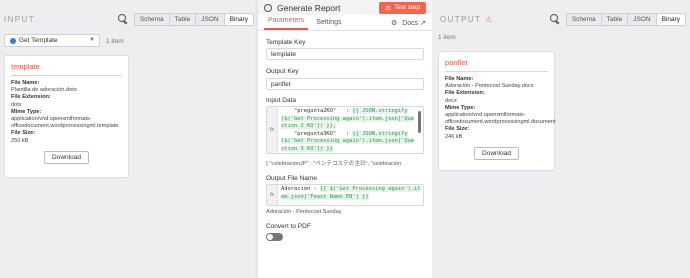 Image resolution: width=690 pixels, height=278 pixels. What do you see at coordinates (281, 100) in the screenshot?
I see `input-data-label: Input Data` at bounding box center [281, 100].